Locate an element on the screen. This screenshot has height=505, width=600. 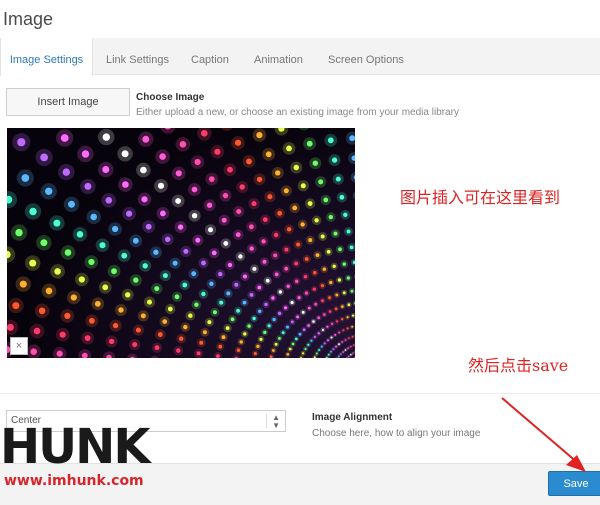
watermark-logo-text: HUNK is located at coordinates (75, 447).